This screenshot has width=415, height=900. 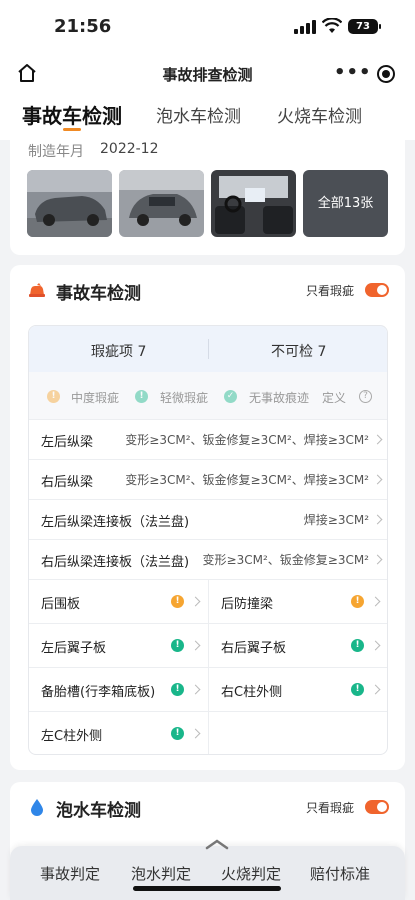 I want to click on header-divider, so click(x=208, y=349).